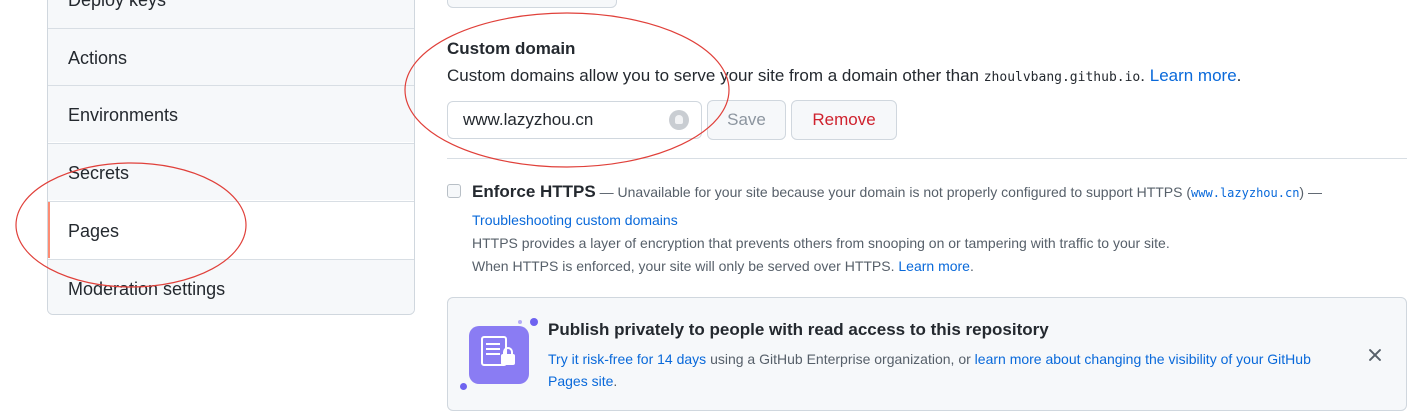 This screenshot has height=414, width=1427. I want to click on custom-domain-title: Custom domain, so click(511, 48).